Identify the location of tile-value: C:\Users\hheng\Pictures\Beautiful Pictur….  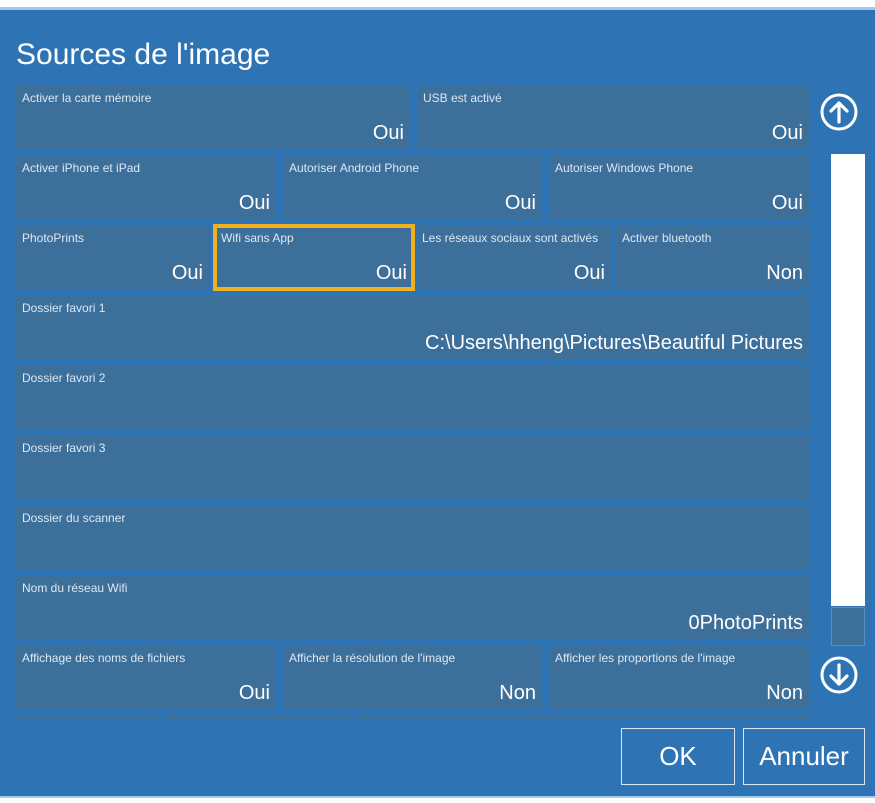
(614, 343).